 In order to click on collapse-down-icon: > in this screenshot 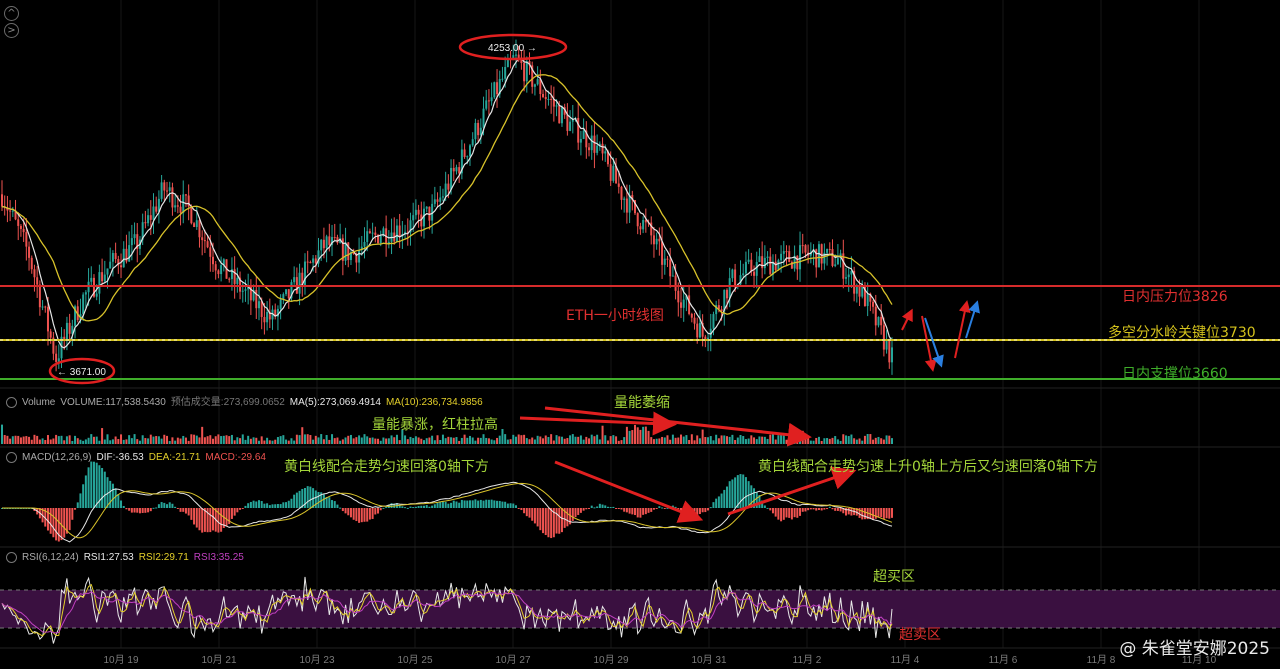, I will do `click(11, 30)`.